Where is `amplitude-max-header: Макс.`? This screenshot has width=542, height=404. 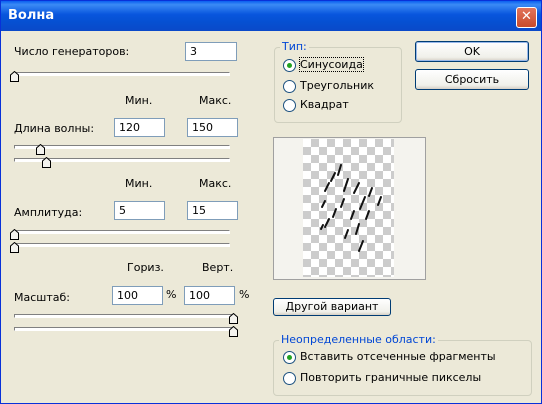 amplitude-max-header: Макс. is located at coordinates (215, 183).